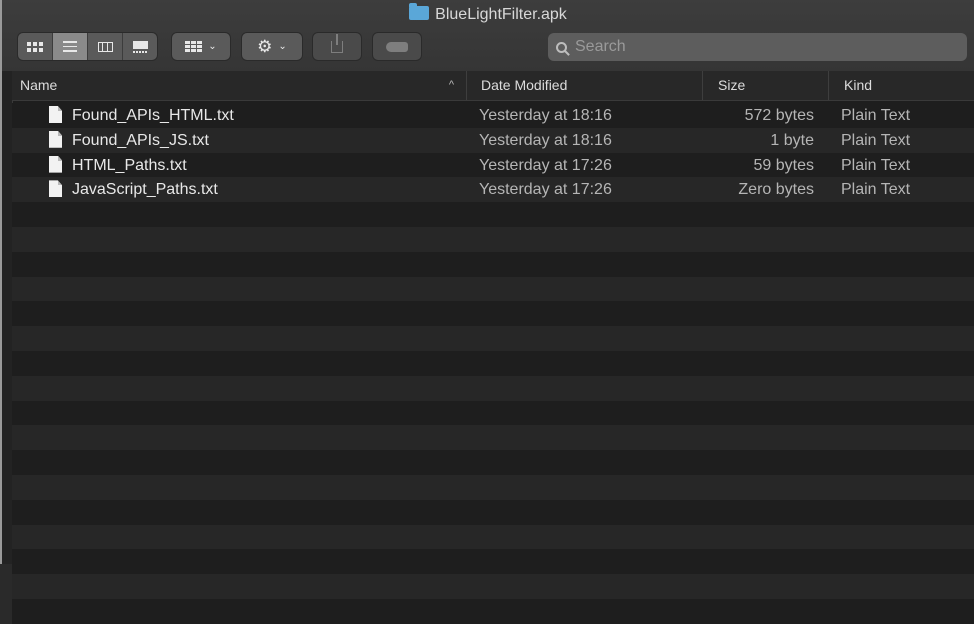 This screenshot has height=624, width=974. I want to click on column-view-button, so click(105, 46).